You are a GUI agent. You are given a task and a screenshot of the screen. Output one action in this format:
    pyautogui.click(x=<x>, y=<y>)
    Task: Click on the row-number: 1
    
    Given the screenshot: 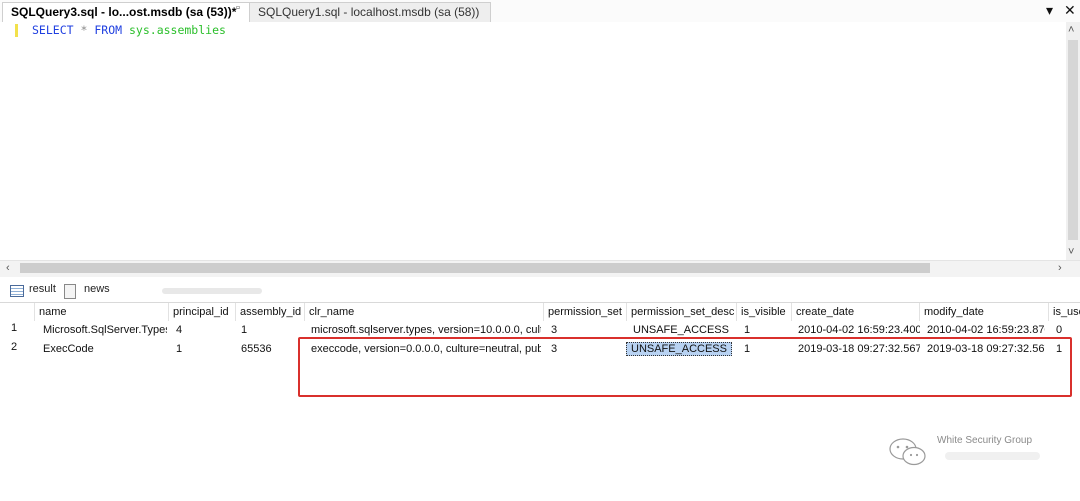 What is the action you would take?
    pyautogui.click(x=14, y=328)
    